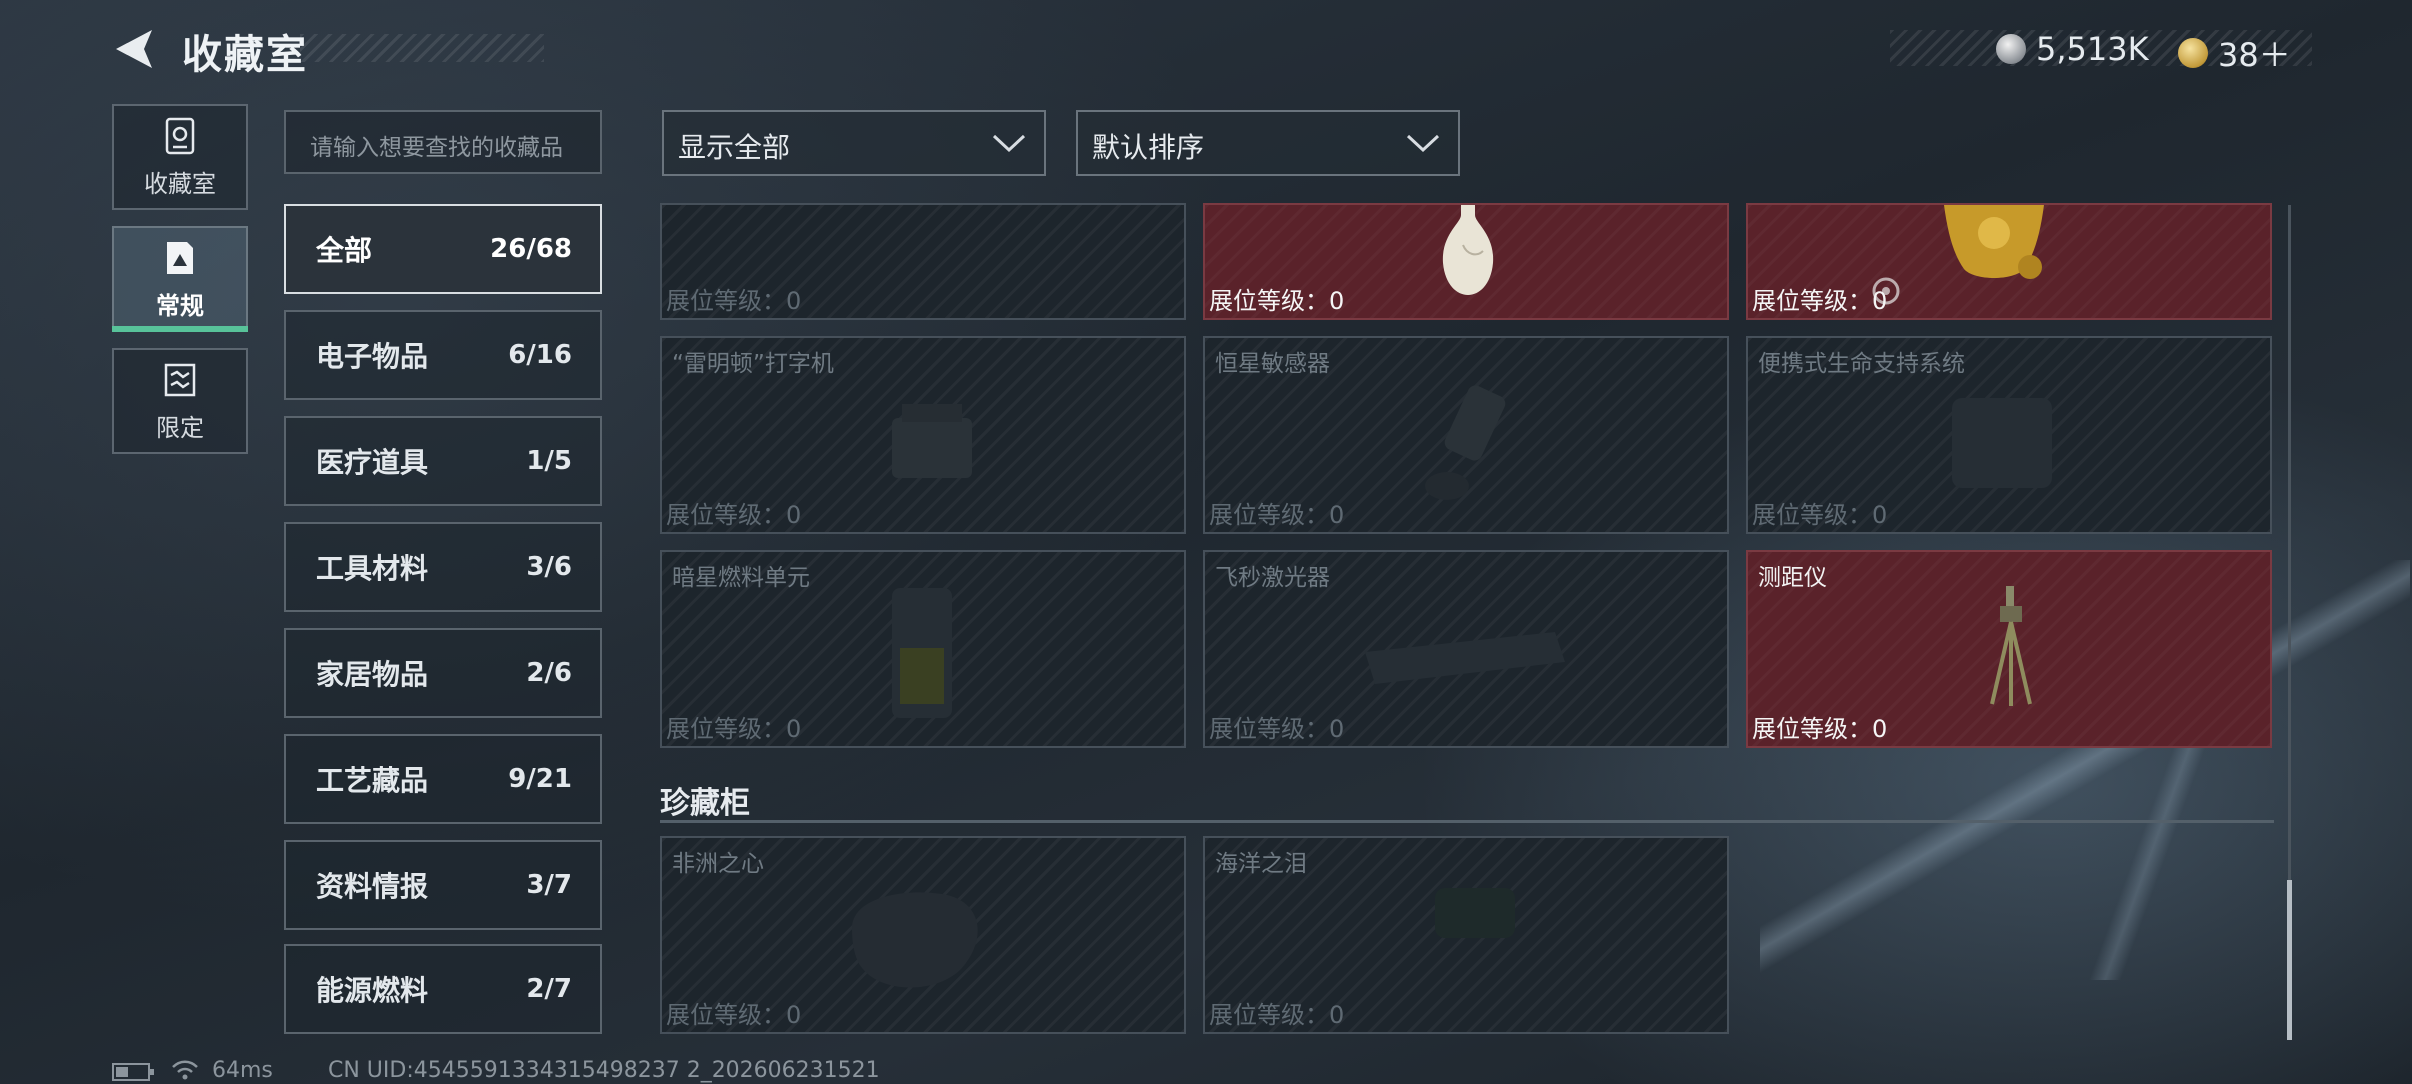 Image resolution: width=2412 pixels, height=1084 pixels. What do you see at coordinates (372, 356) in the screenshot?
I see `category-name: 电子物品` at bounding box center [372, 356].